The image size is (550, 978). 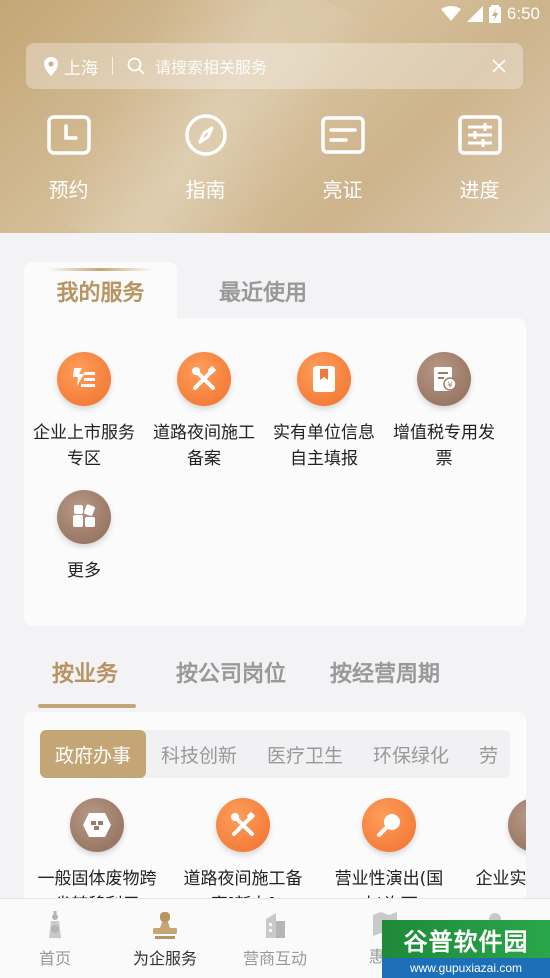 What do you see at coordinates (523, 13) in the screenshot?
I see `clock-time: 6:50` at bounding box center [523, 13].